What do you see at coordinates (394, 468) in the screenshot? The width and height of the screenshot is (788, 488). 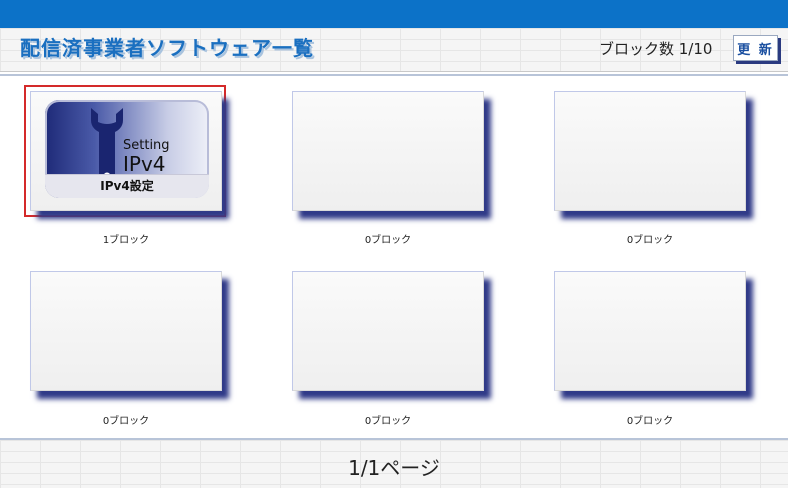 I see `page-indicator: 1/1ページ` at bounding box center [394, 468].